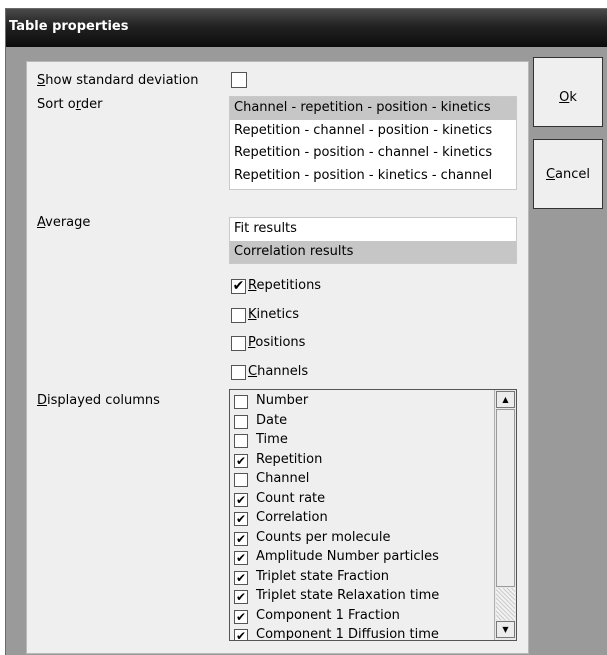  I want to click on average-list: Fit results Correlation results, so click(373, 240).